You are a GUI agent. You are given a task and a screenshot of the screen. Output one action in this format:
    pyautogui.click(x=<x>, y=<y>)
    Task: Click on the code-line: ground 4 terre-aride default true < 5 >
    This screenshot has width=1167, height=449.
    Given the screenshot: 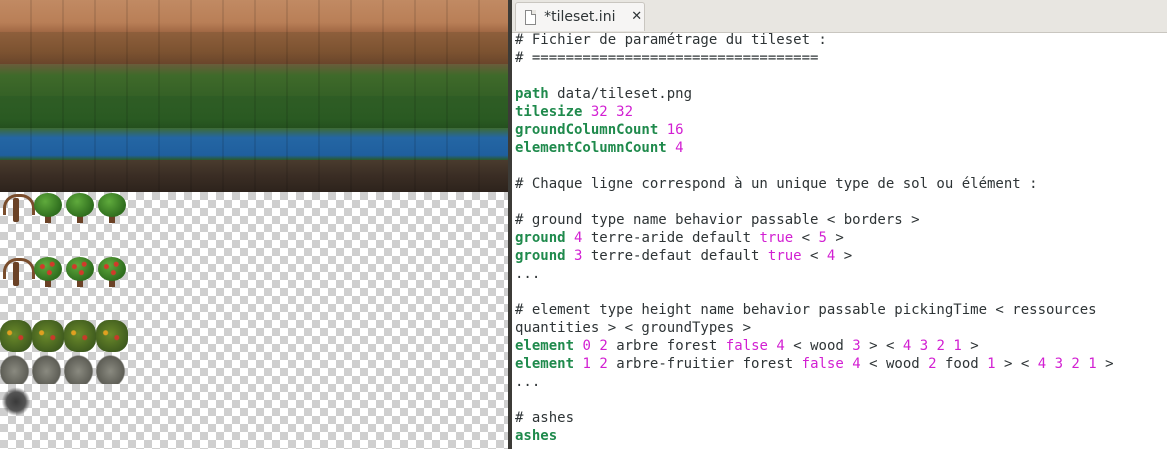 What is the action you would take?
    pyautogui.click(x=814, y=238)
    